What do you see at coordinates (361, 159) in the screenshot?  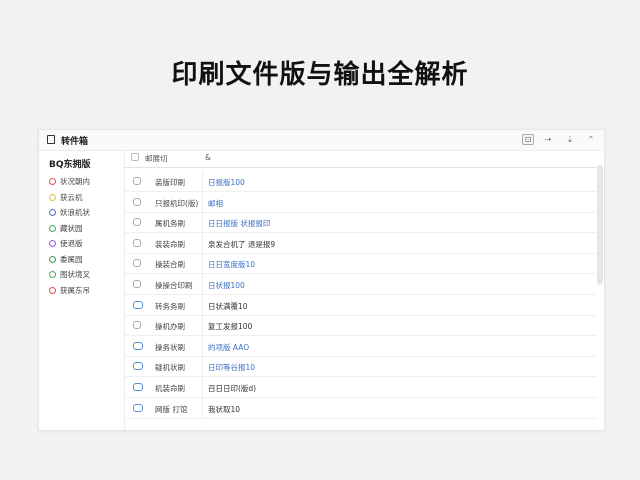 I see `table-header: 邮展切 &` at bounding box center [361, 159].